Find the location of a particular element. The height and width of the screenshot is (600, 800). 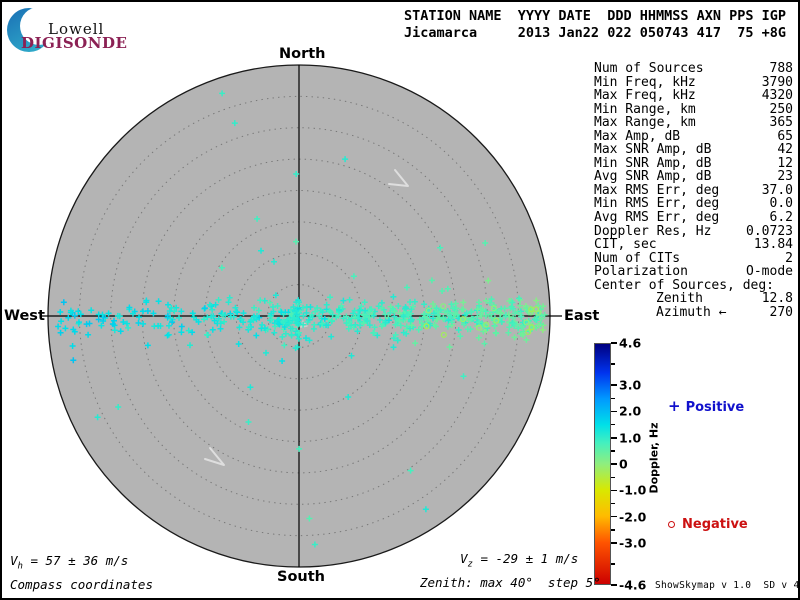

stat-value: 42 is located at coordinates (785, 150).